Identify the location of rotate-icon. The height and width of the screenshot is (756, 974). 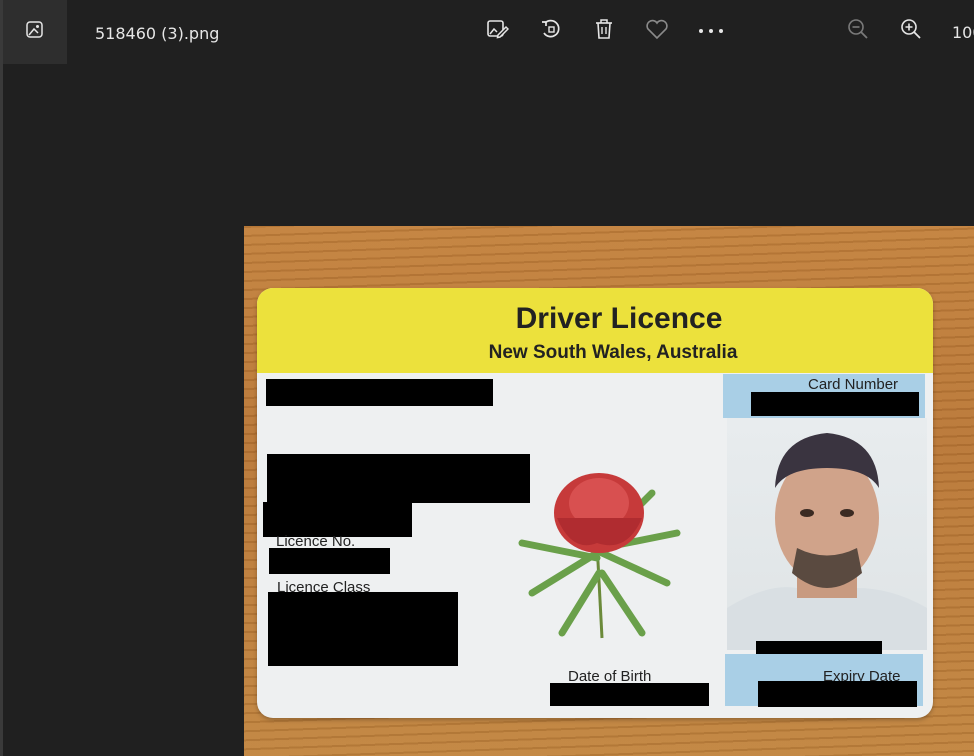
(551, 31).